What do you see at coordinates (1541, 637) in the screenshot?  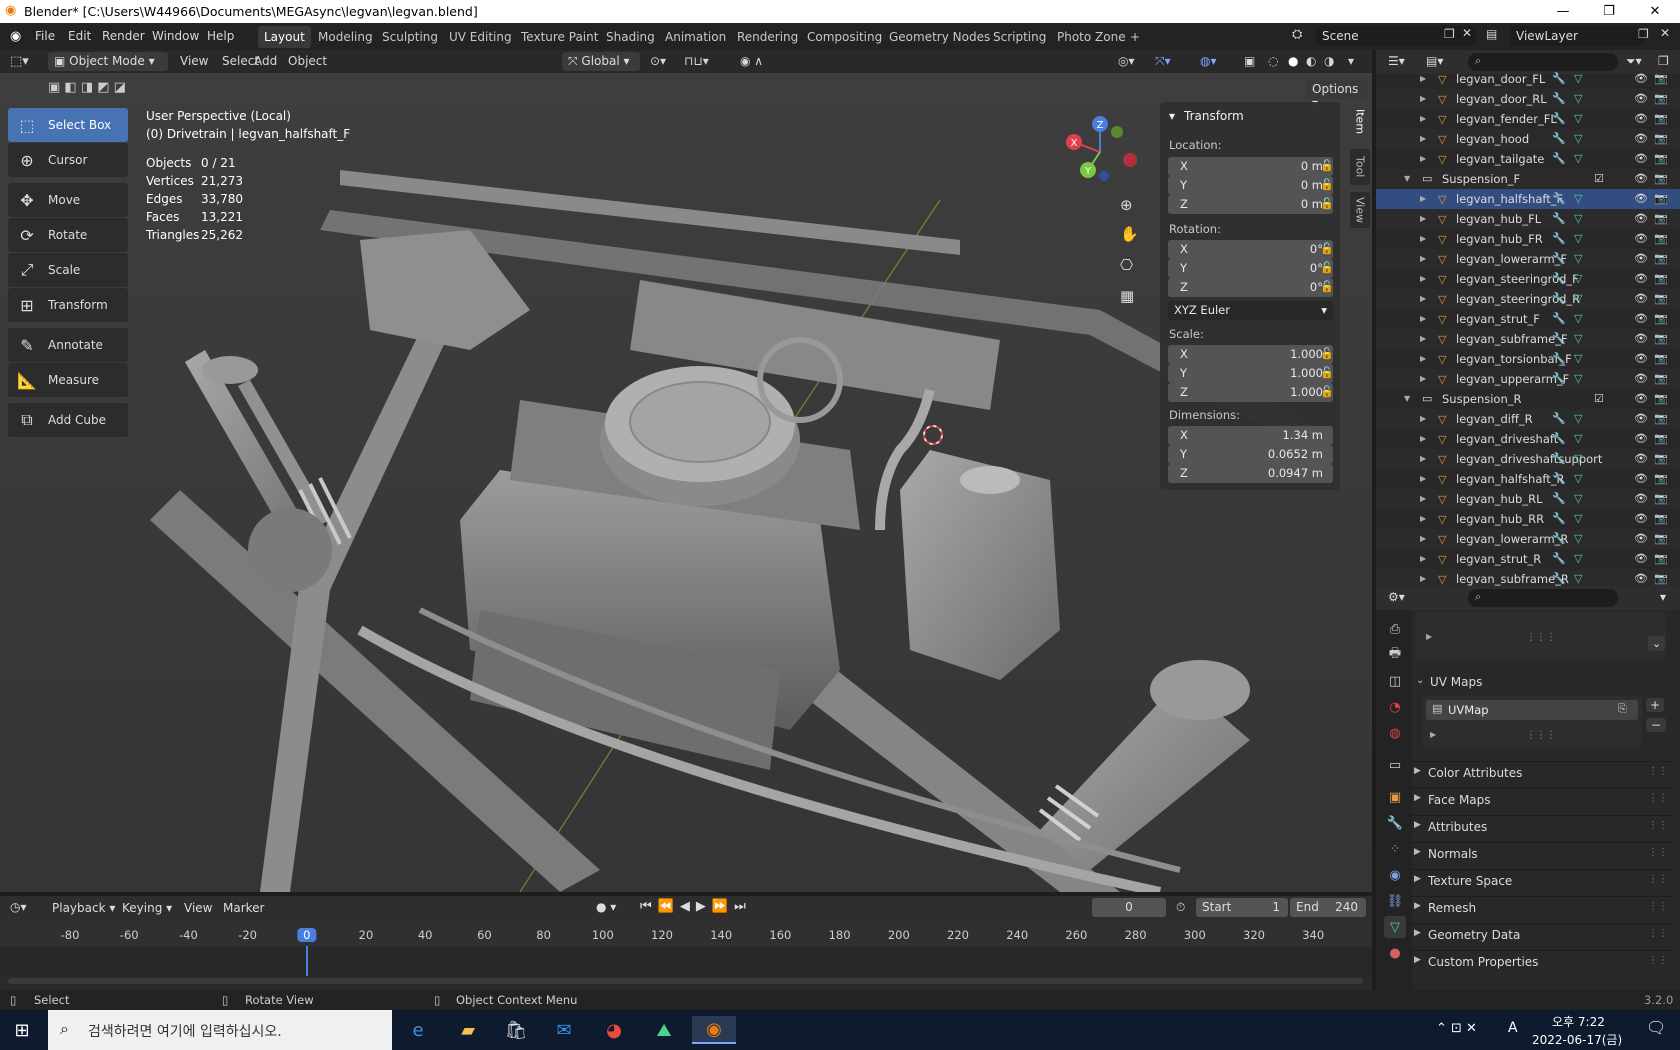 I see `list-resize-handle: ⋮⋮⋮` at bounding box center [1541, 637].